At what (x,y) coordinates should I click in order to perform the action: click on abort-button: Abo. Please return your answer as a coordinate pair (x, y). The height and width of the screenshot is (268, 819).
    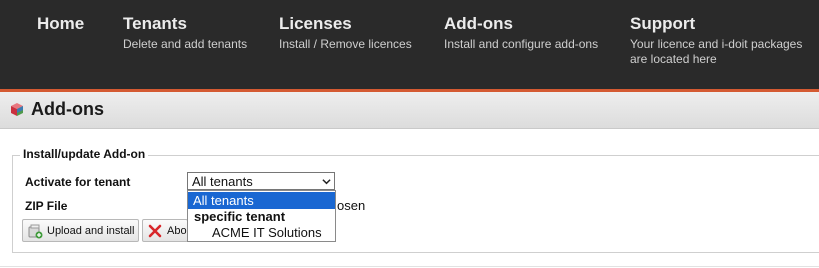
    Looking at the image, I should click on (165, 230).